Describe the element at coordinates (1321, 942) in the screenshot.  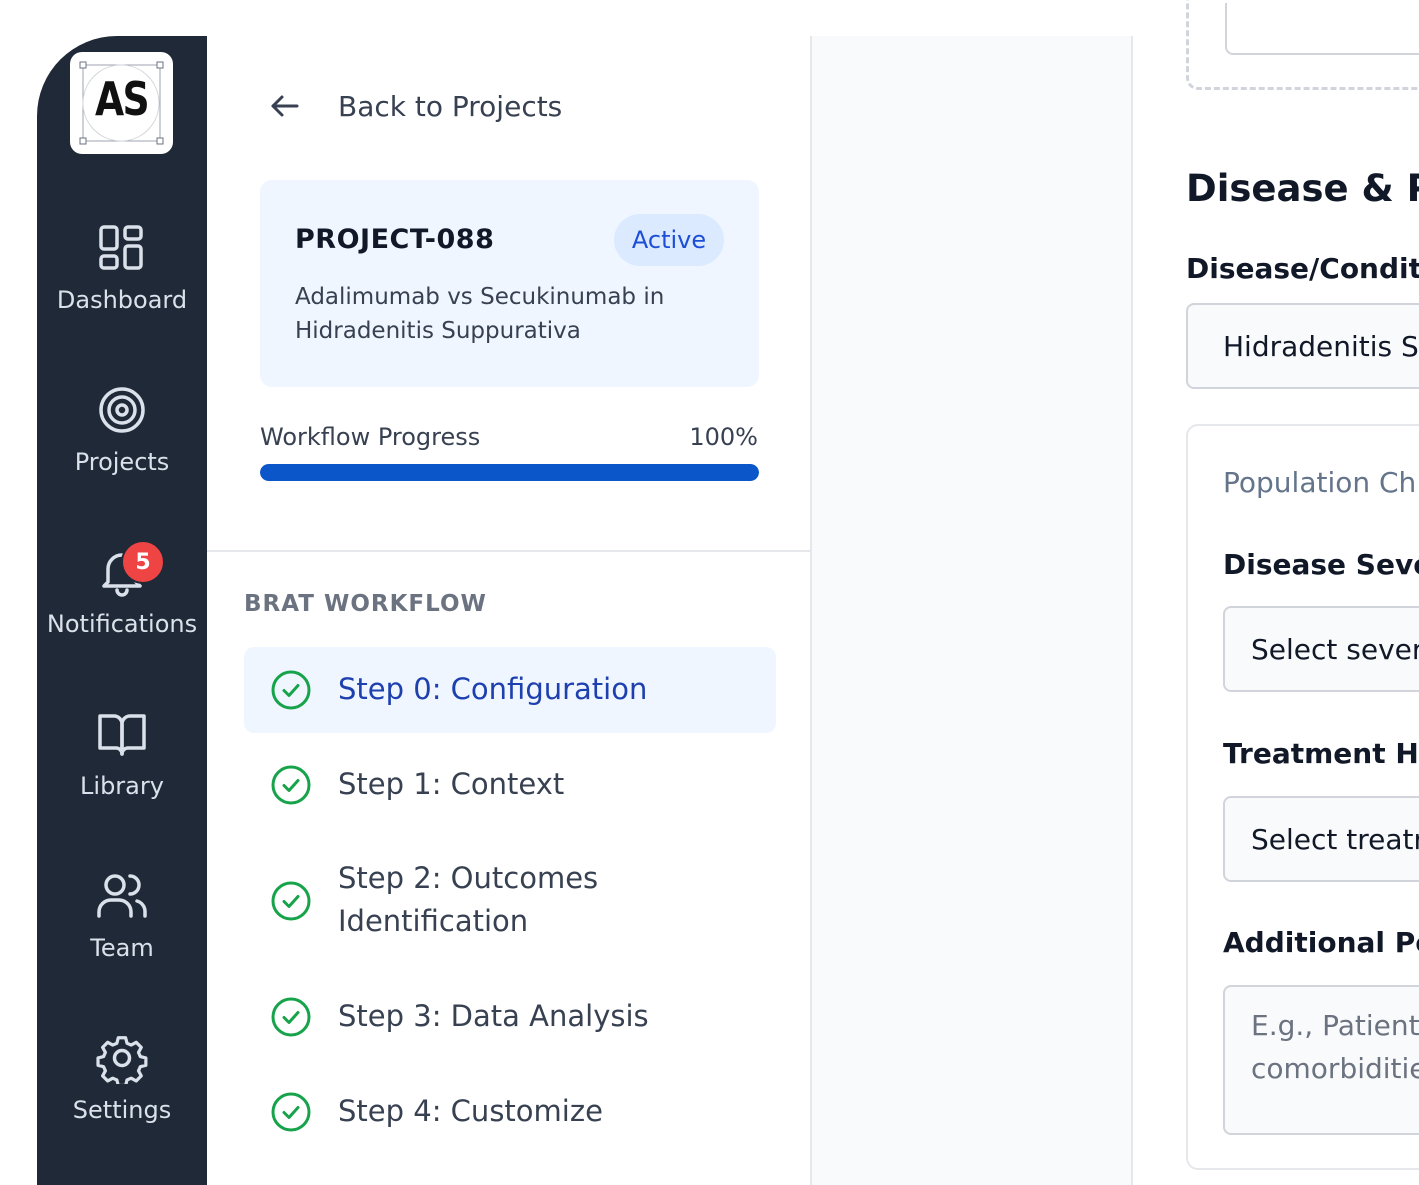
I see `additional-population-label: Additional Pop` at that location.